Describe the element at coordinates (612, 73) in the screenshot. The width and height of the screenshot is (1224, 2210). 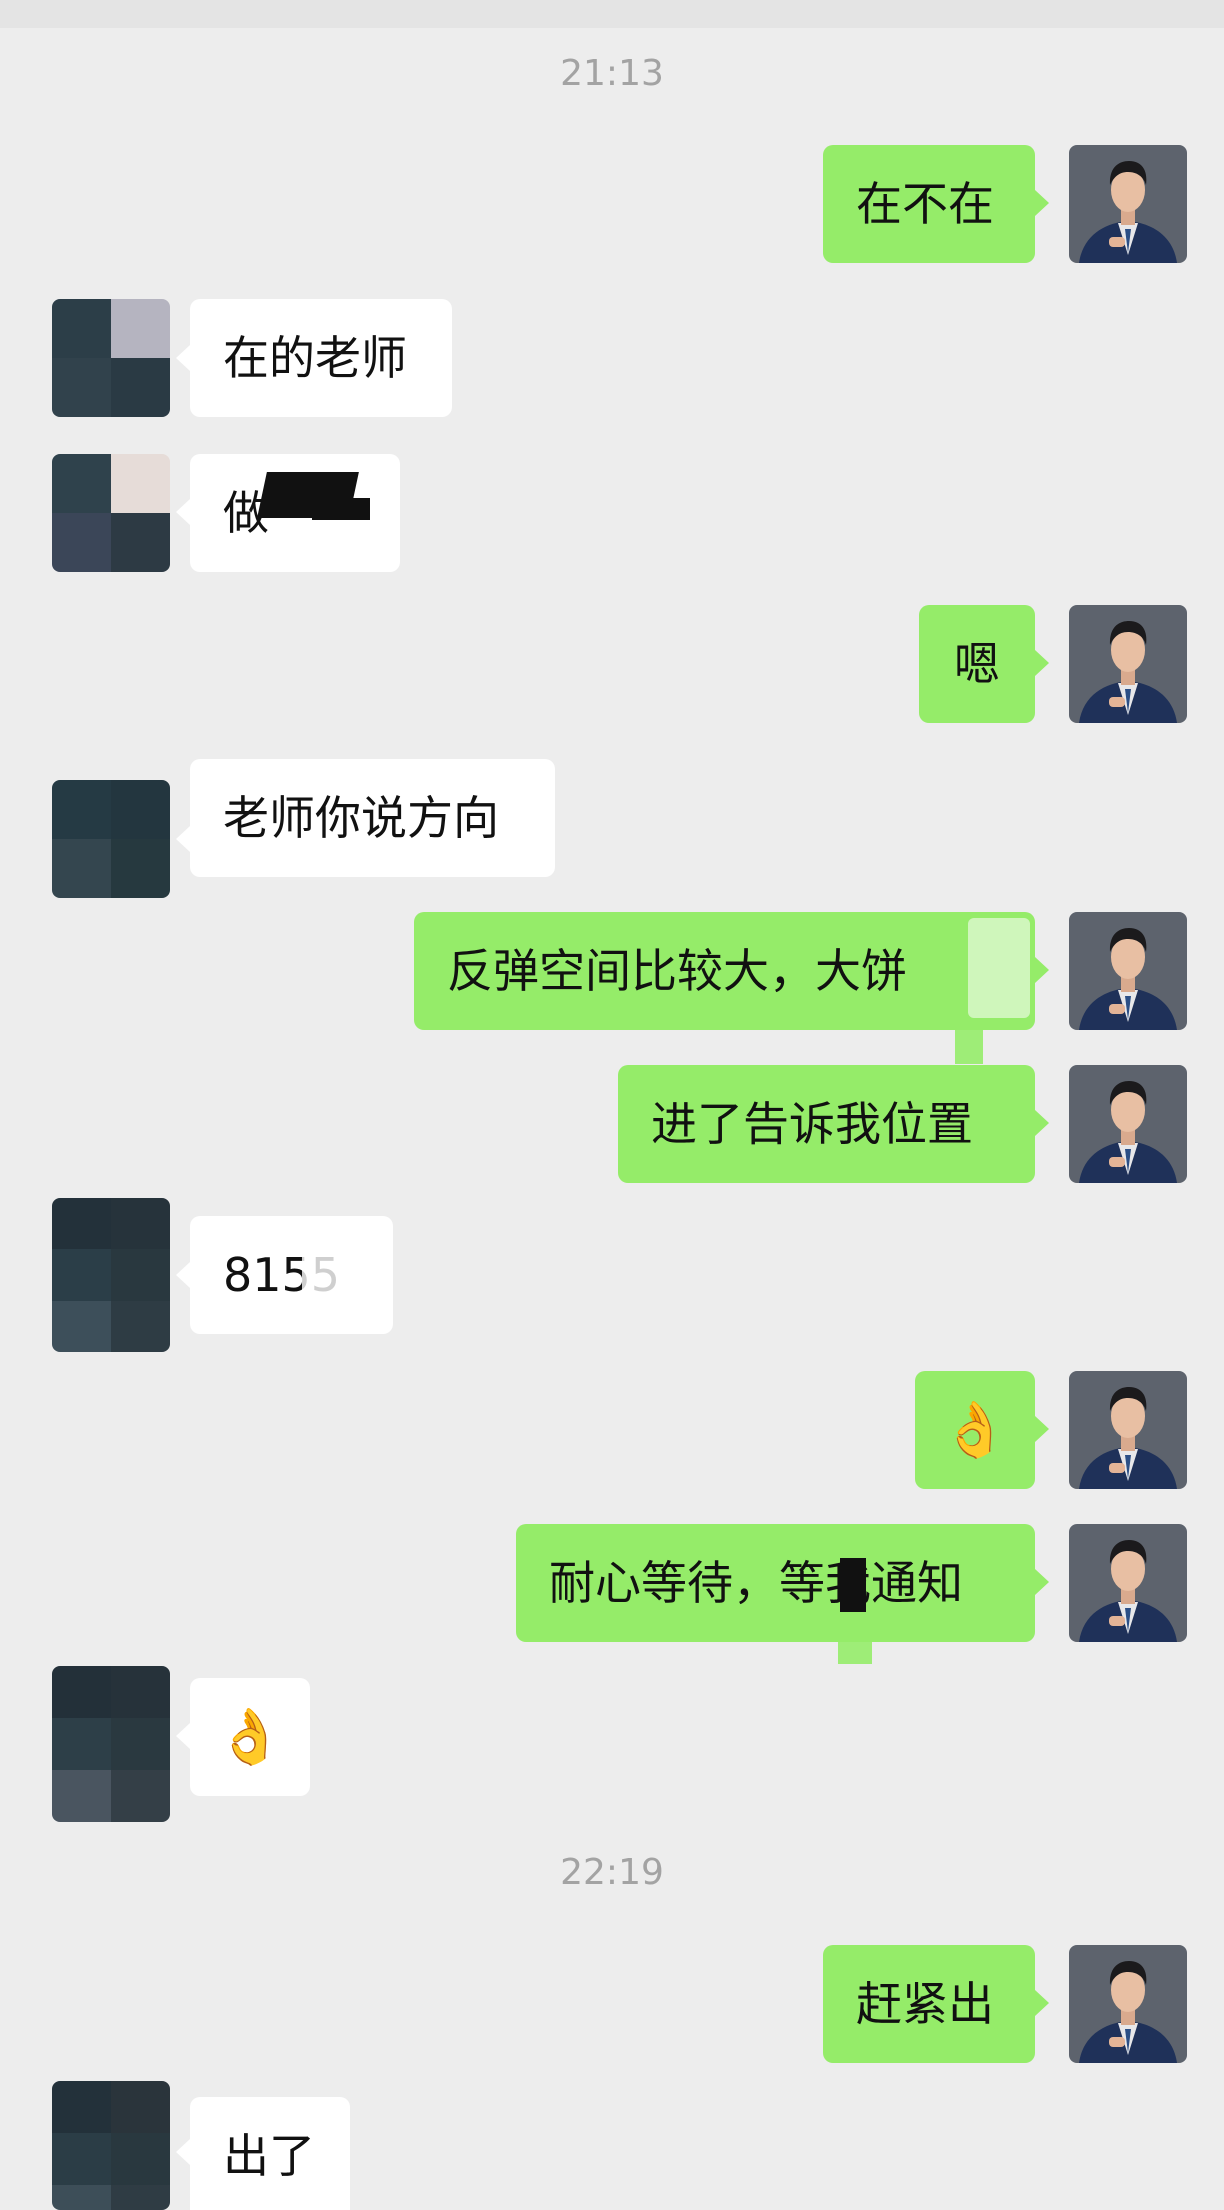
I see `timestamp: 21:13` at that location.